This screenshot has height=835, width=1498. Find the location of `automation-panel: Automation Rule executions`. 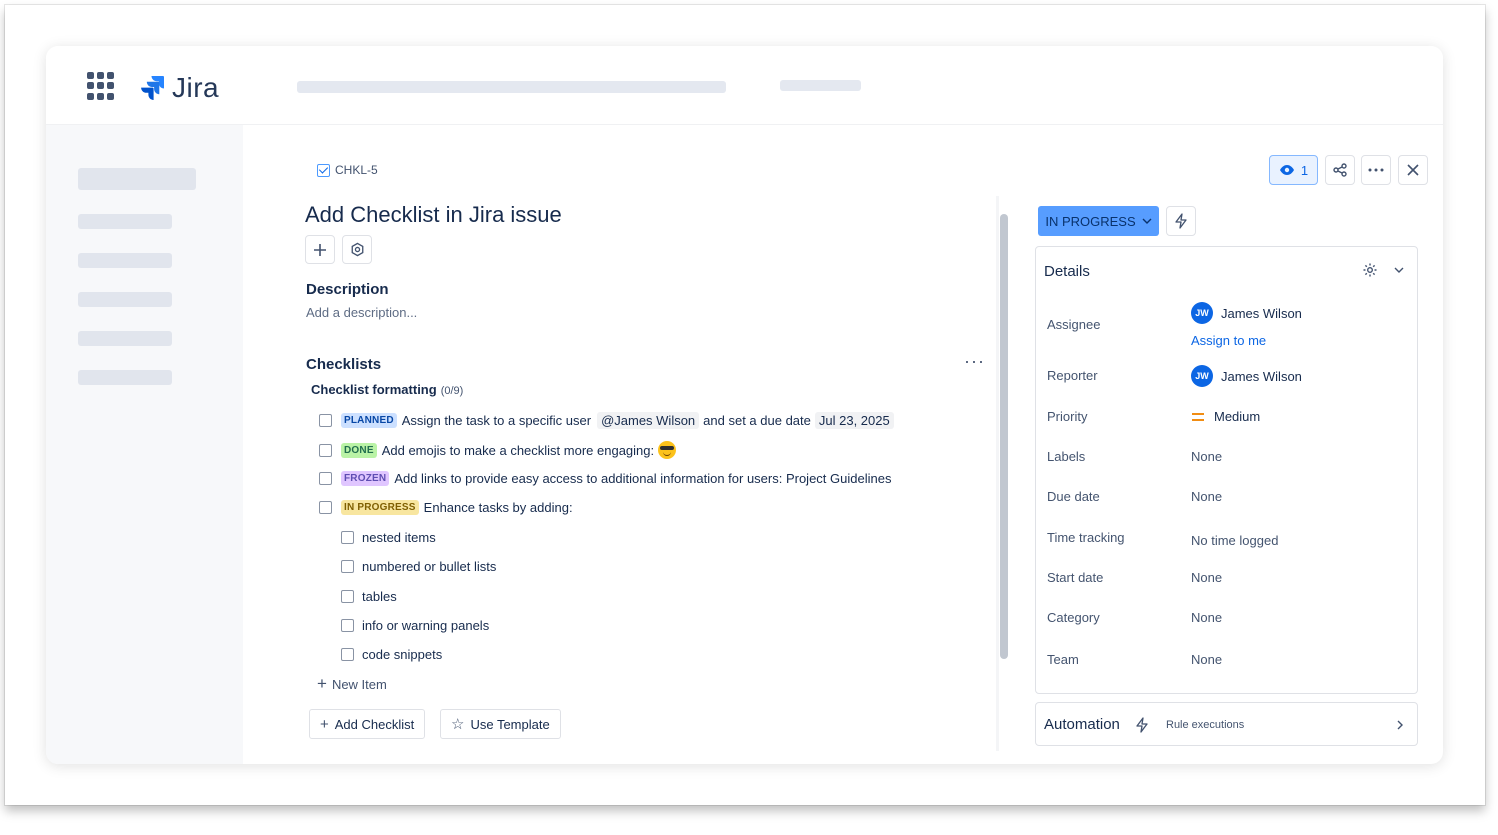

automation-panel: Automation Rule executions is located at coordinates (1226, 724).